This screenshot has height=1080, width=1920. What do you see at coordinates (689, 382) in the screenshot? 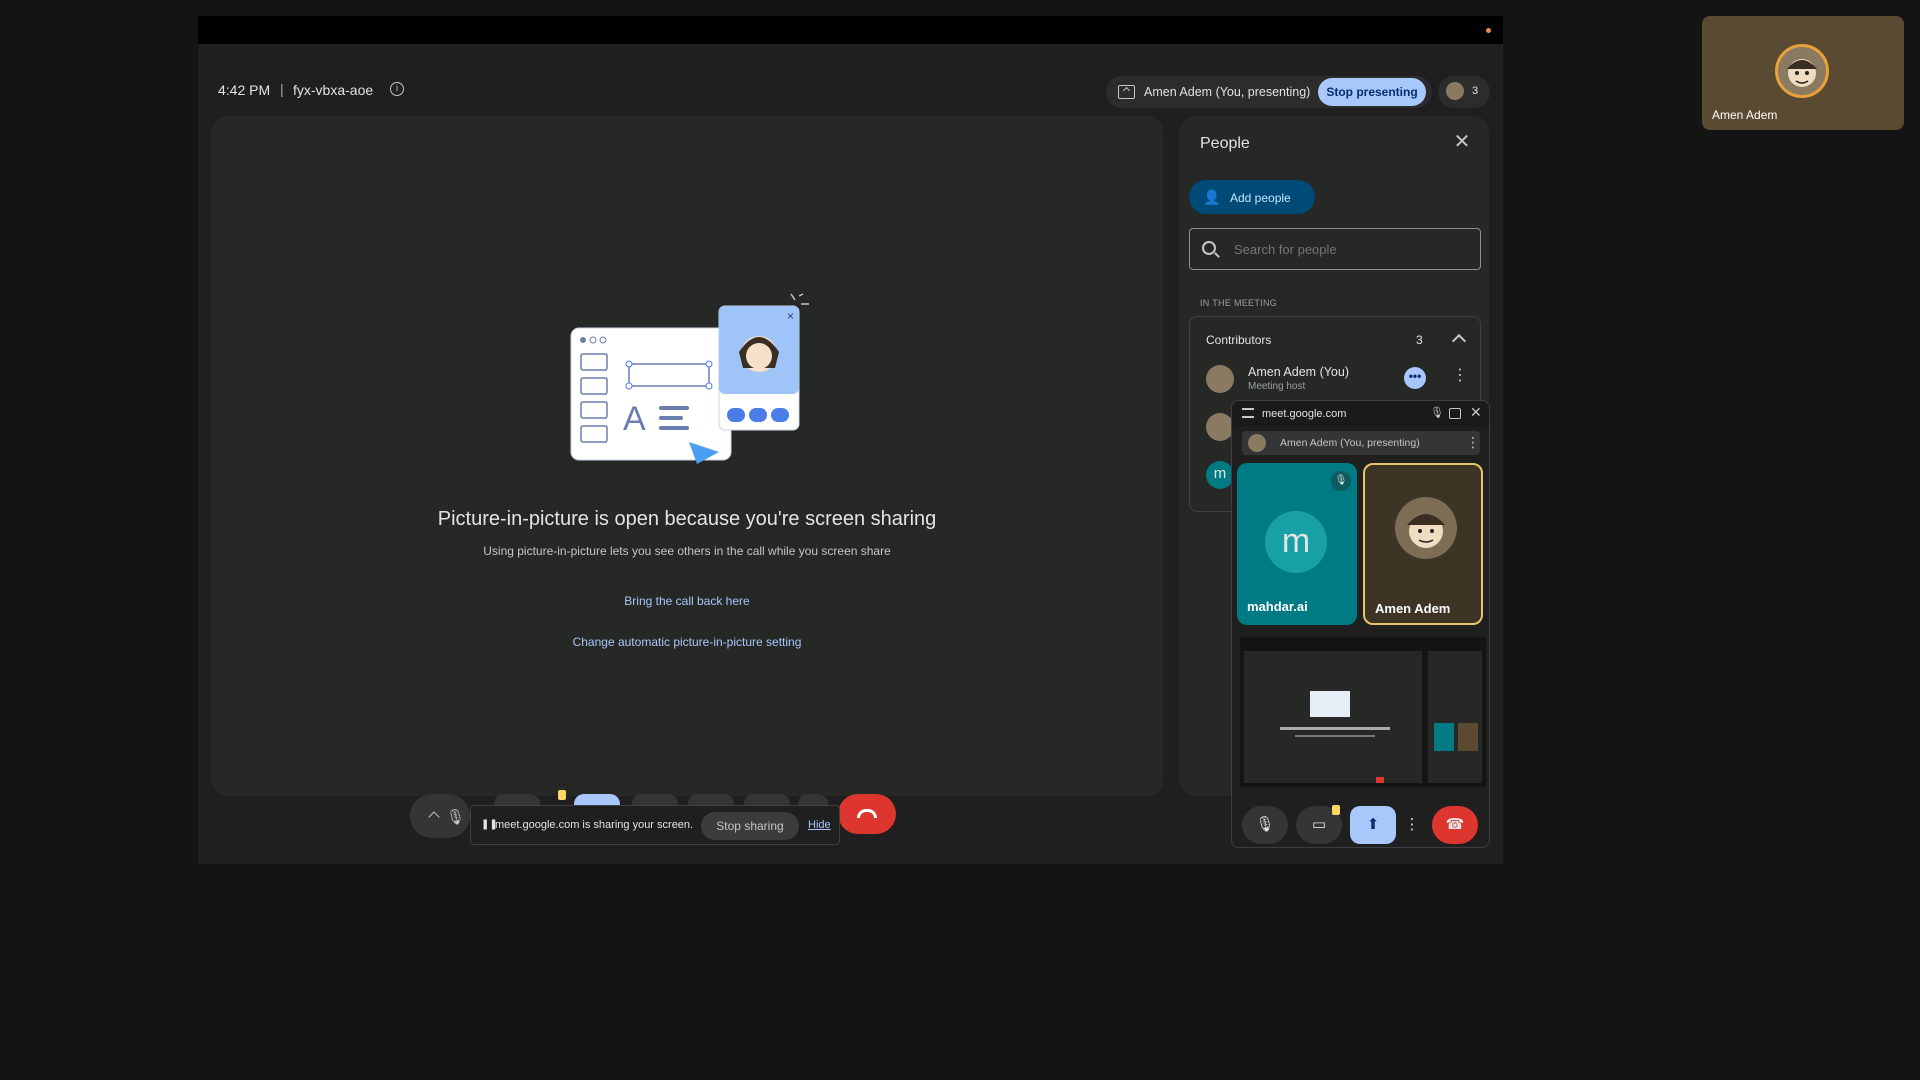
I see `pip-illustration: A ×` at bounding box center [689, 382].